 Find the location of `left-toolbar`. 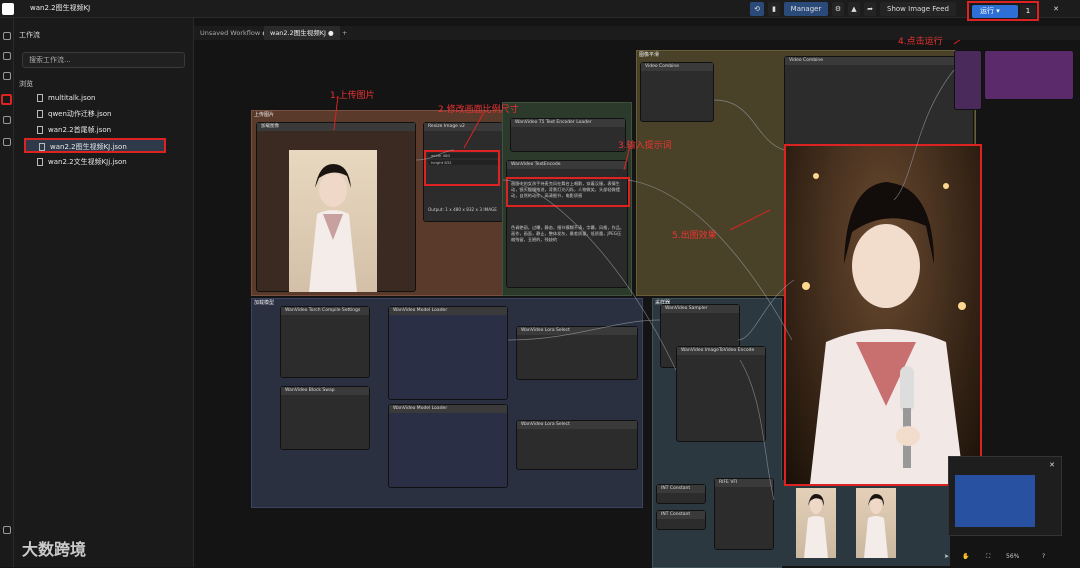

left-toolbar is located at coordinates (7, 292).